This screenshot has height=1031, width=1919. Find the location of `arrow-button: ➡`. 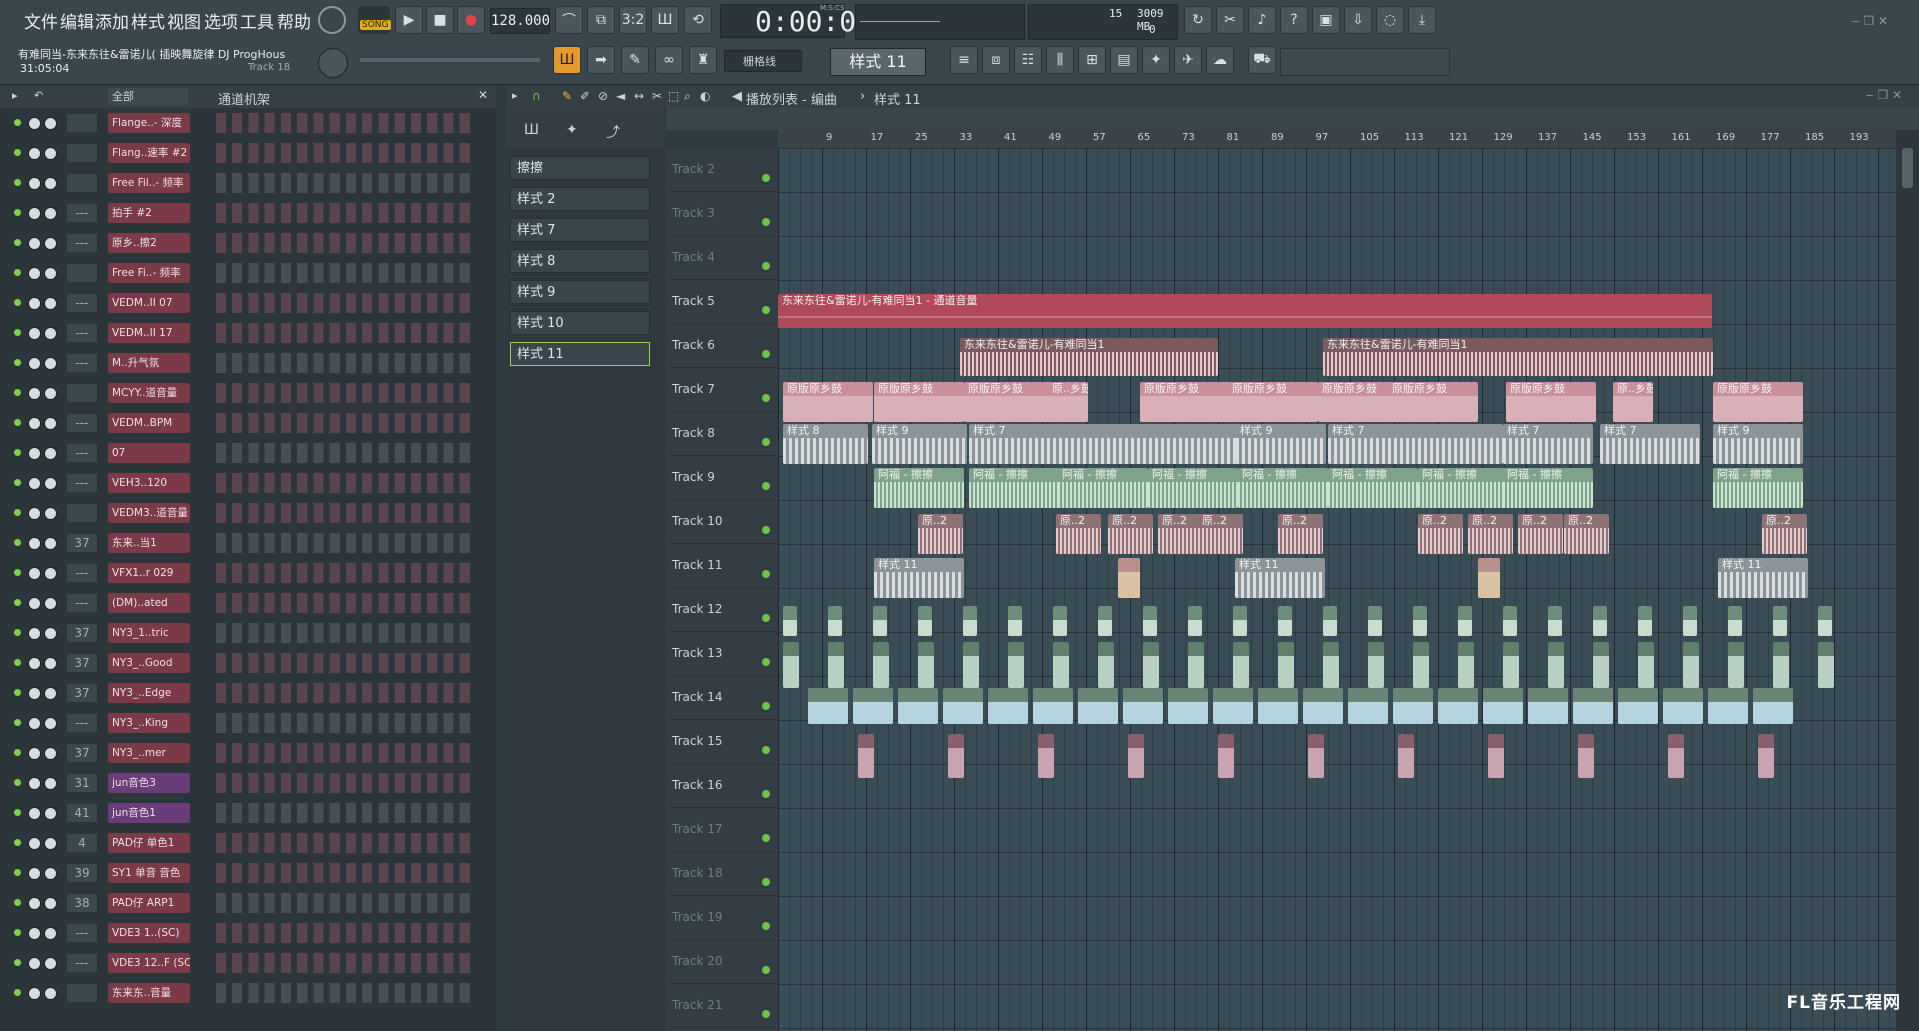

arrow-button: ➡ is located at coordinates (601, 60).